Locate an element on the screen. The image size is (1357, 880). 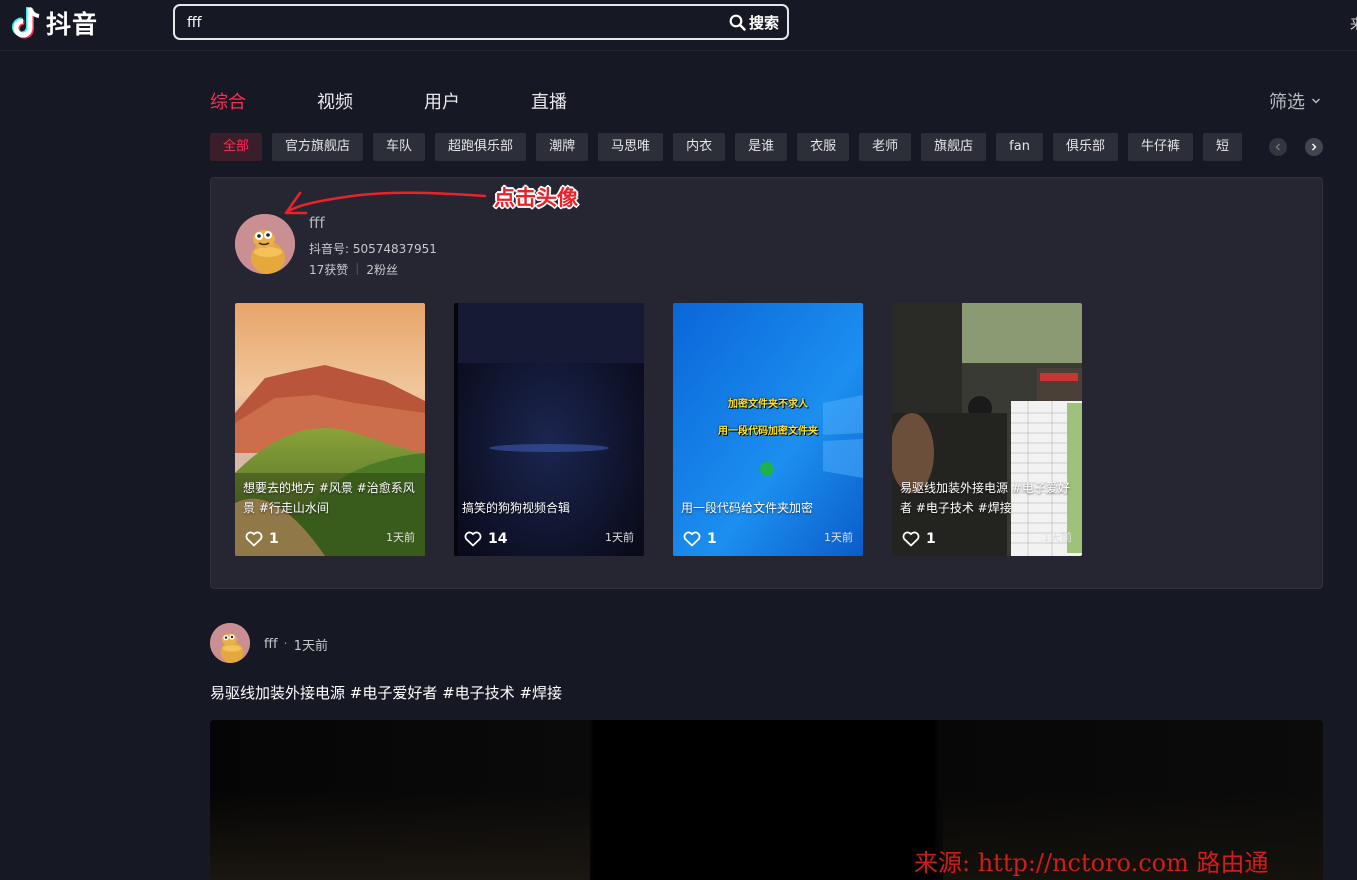
chip-item: 是谁 is located at coordinates (761, 147).